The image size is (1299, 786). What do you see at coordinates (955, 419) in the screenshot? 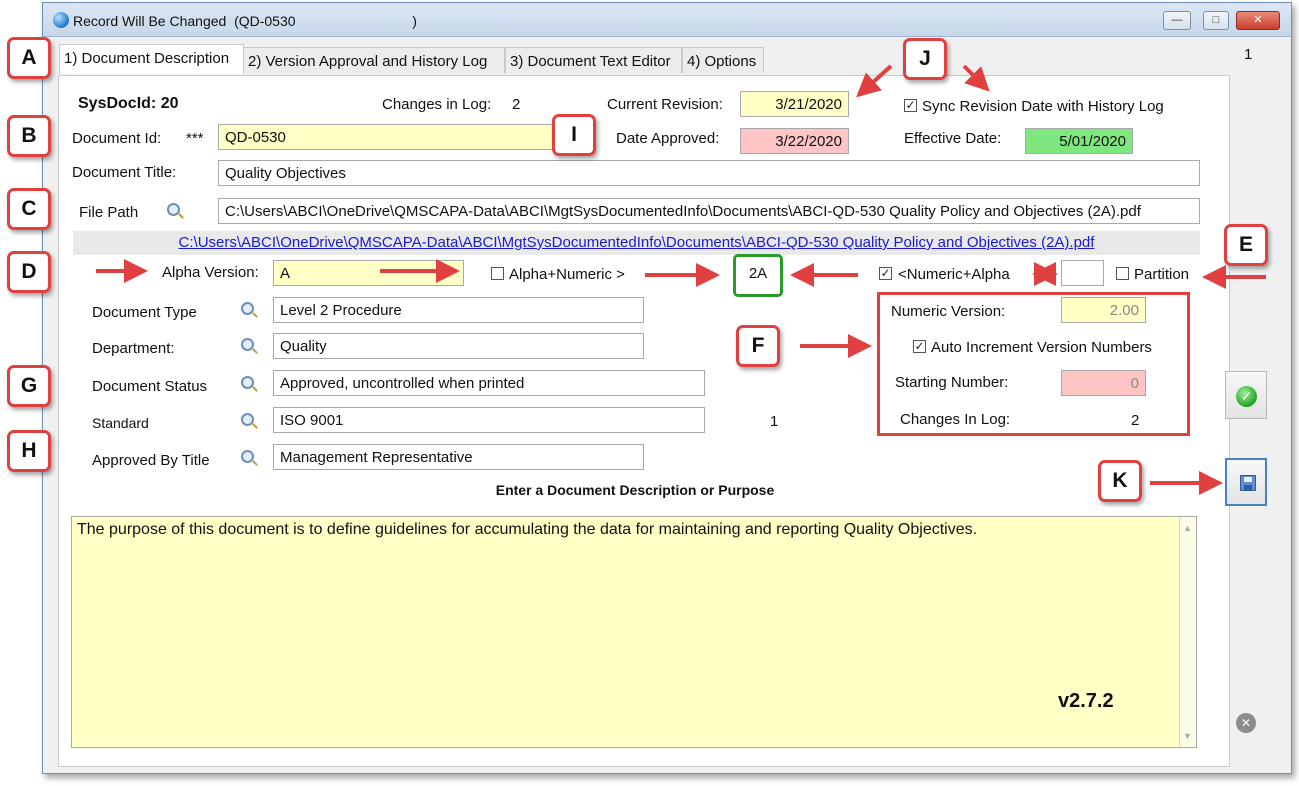
I see `changes-in-log-group-label: Changes In Log:` at bounding box center [955, 419].